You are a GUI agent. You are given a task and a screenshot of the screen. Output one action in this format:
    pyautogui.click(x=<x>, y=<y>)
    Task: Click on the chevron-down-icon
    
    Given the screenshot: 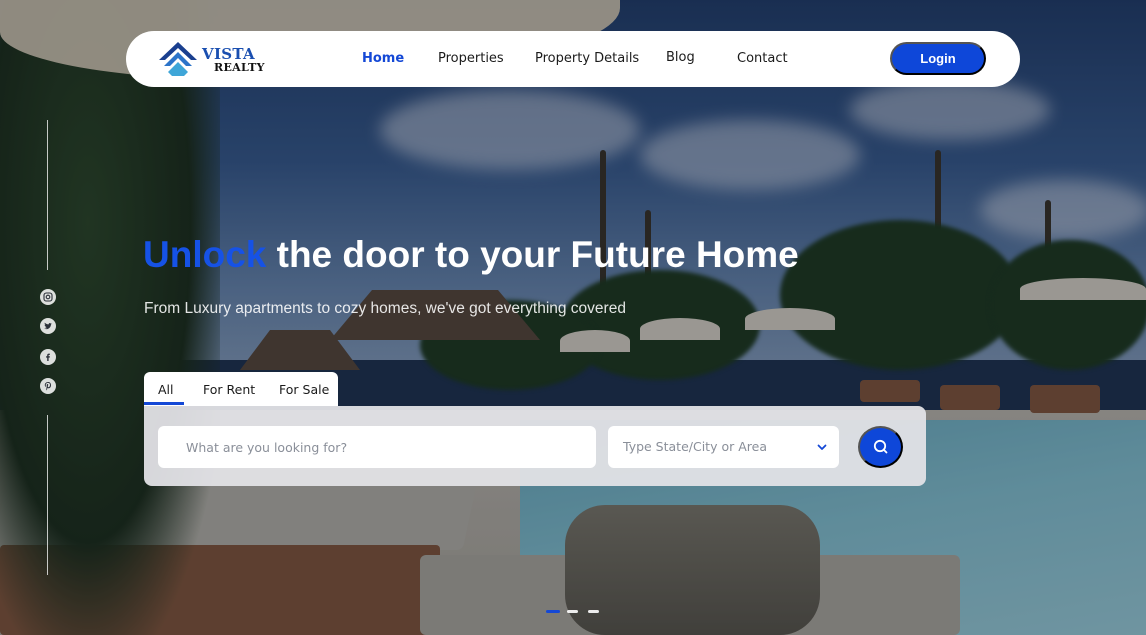 What is the action you would take?
    pyautogui.click(x=822, y=447)
    